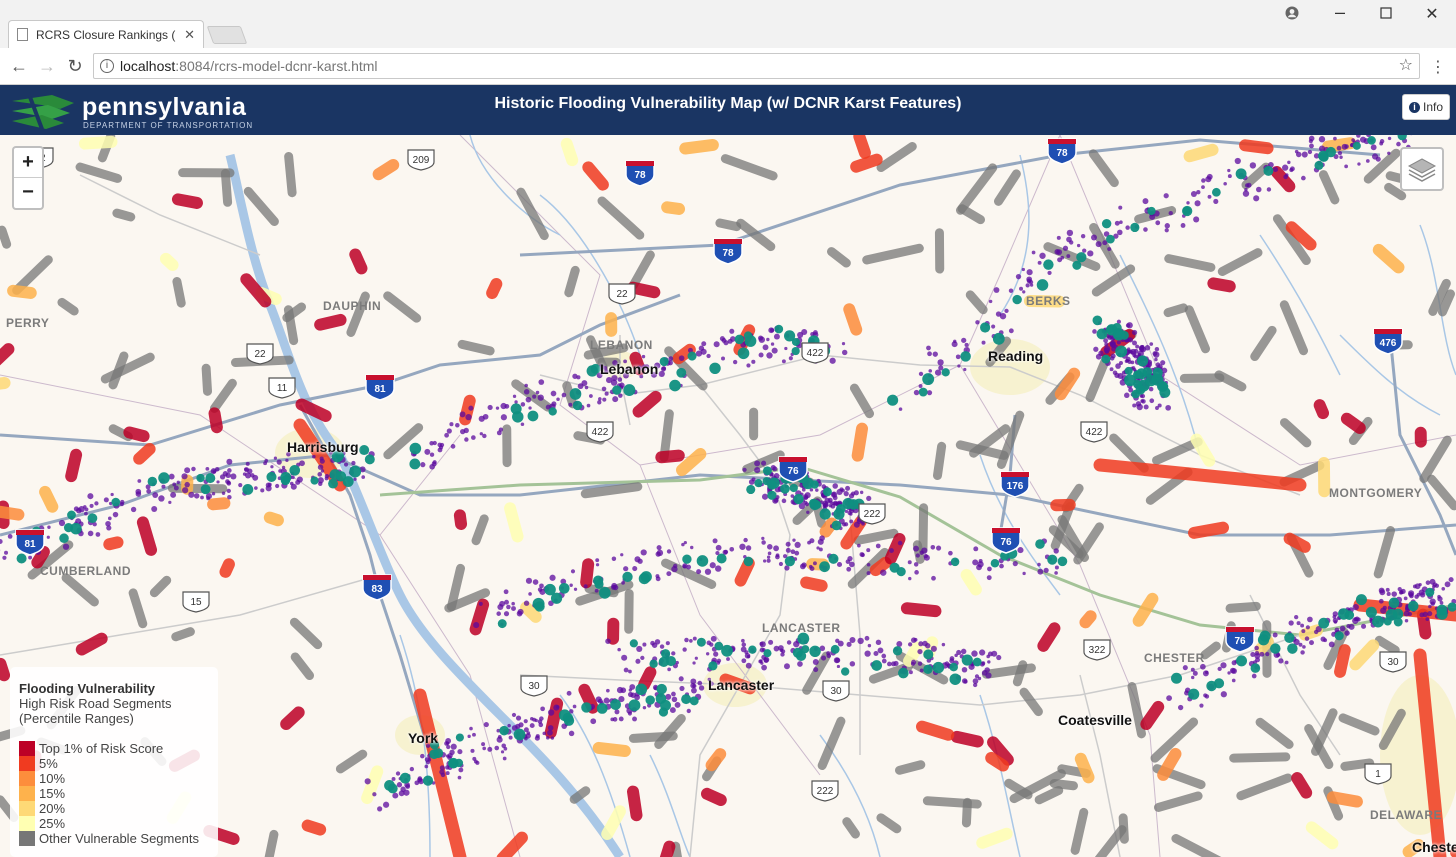 The height and width of the screenshot is (857, 1456). I want to click on layers-control-button, so click(1422, 169).